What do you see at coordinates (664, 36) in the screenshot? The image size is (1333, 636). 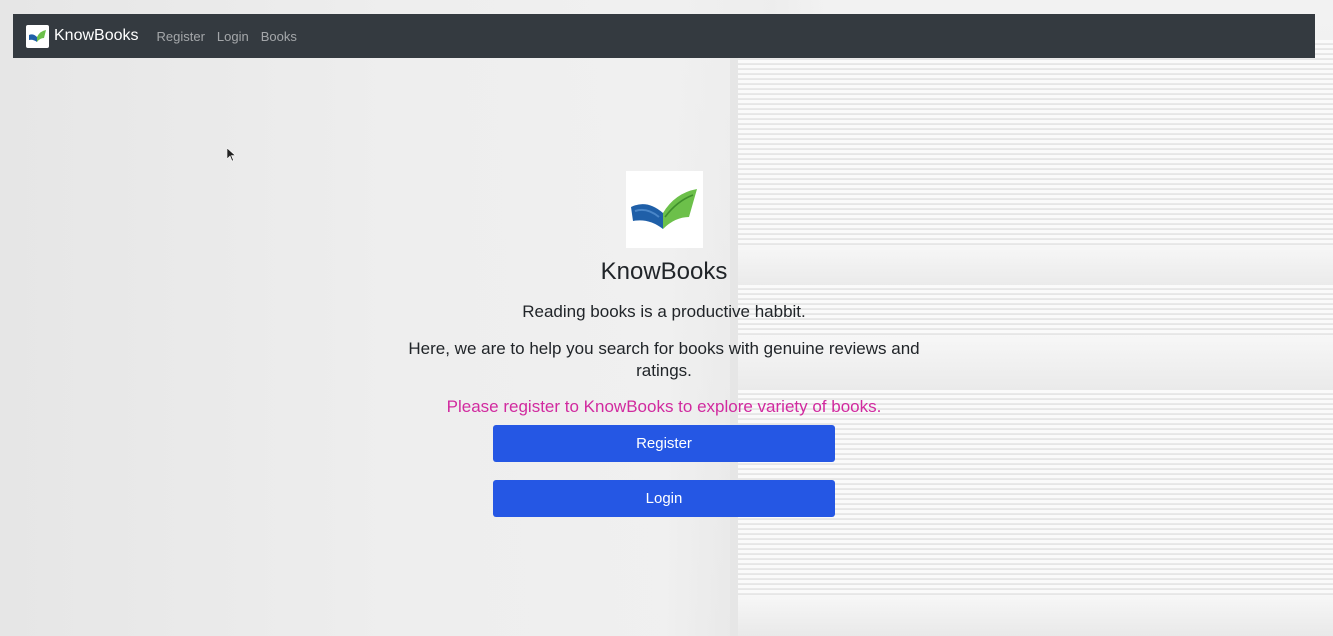 I see `navbar: KnowBooks Register Login Books` at bounding box center [664, 36].